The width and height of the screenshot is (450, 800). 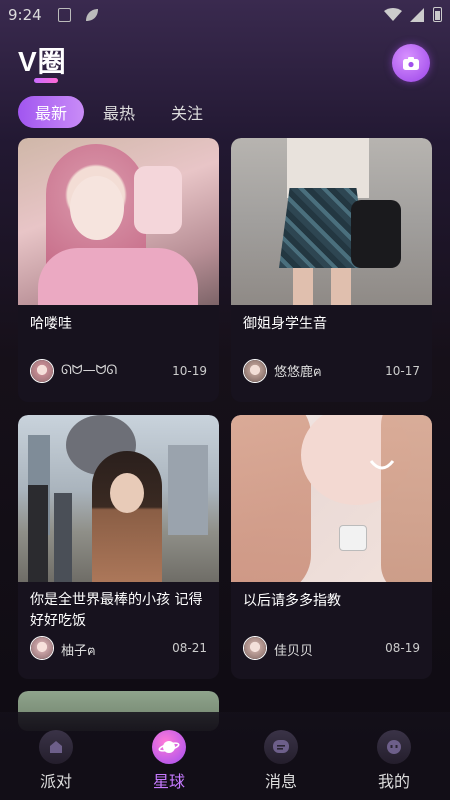 I want to click on wifi-icon, so click(x=393, y=14).